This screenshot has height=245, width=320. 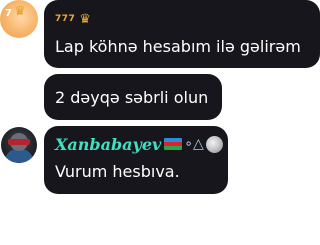 I want to click on sender-name: Xanbabayev, so click(x=108, y=144).